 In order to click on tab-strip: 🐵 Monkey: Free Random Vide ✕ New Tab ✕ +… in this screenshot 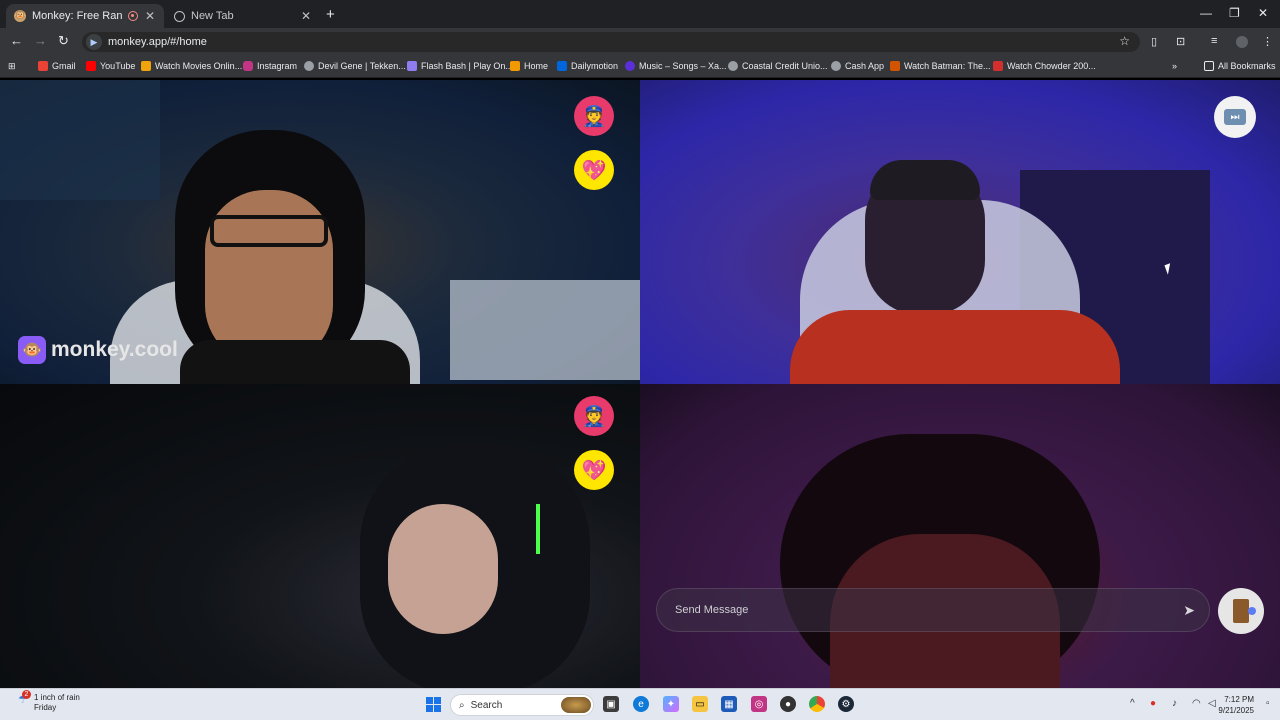, I will do `click(640, 14)`.